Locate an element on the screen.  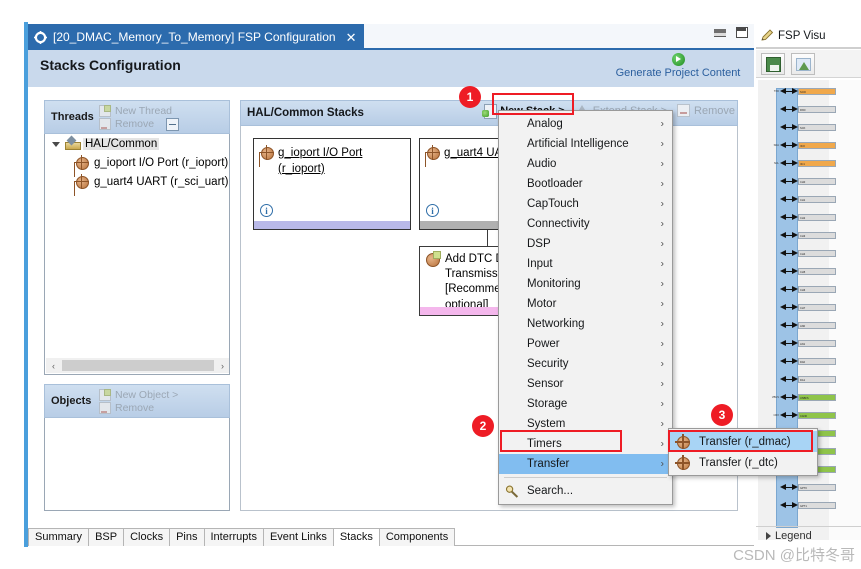
menu-item-storage: Storage › is located at coordinates (585, 404).